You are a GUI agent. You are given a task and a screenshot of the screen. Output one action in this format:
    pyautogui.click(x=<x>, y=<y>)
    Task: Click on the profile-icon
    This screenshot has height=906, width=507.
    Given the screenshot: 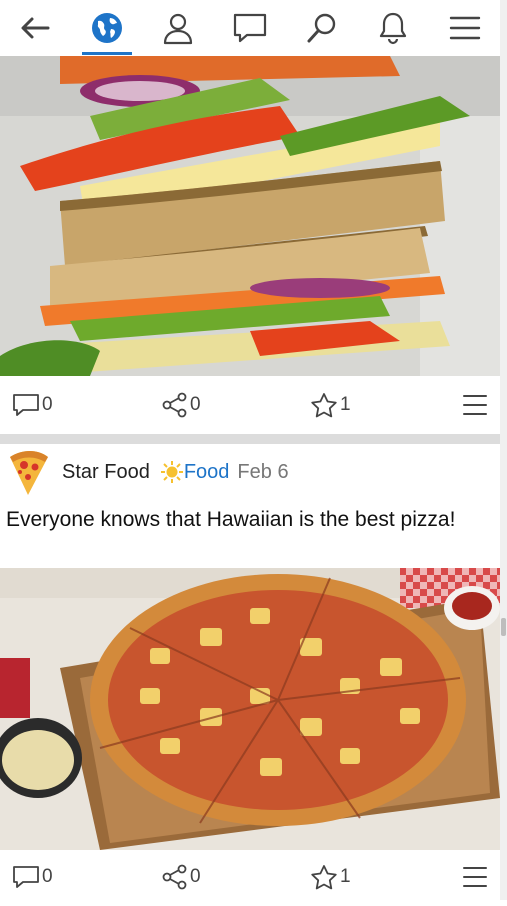 What is the action you would take?
    pyautogui.click(x=178, y=29)
    